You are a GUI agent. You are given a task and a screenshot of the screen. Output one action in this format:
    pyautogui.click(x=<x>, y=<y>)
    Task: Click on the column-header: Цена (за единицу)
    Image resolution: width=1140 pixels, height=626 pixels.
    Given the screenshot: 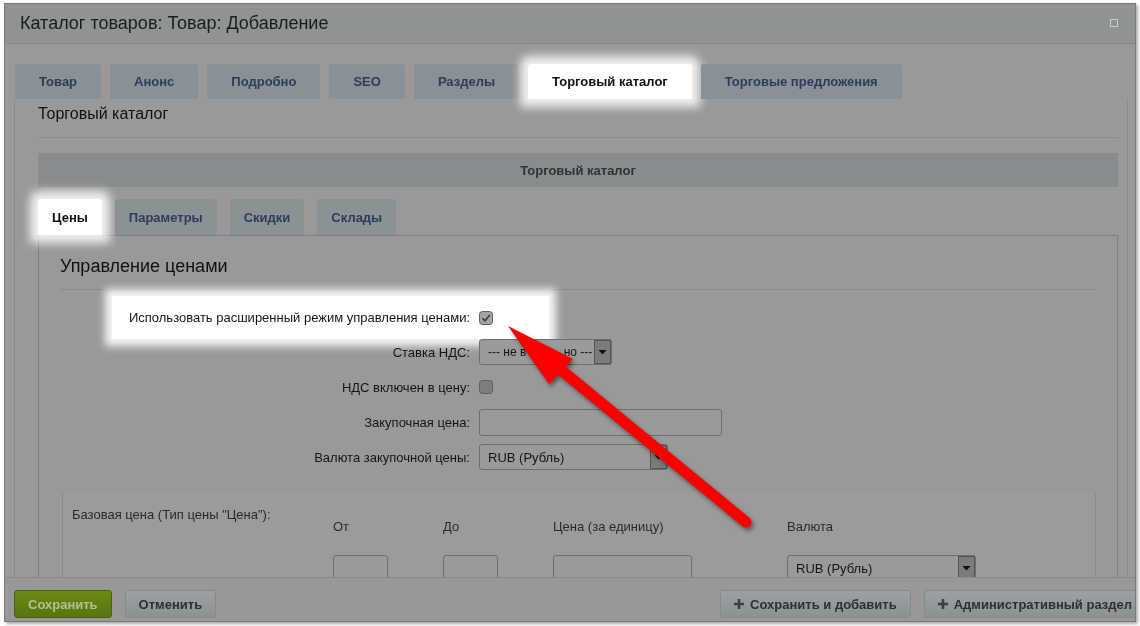 What is the action you would take?
    pyautogui.click(x=608, y=526)
    